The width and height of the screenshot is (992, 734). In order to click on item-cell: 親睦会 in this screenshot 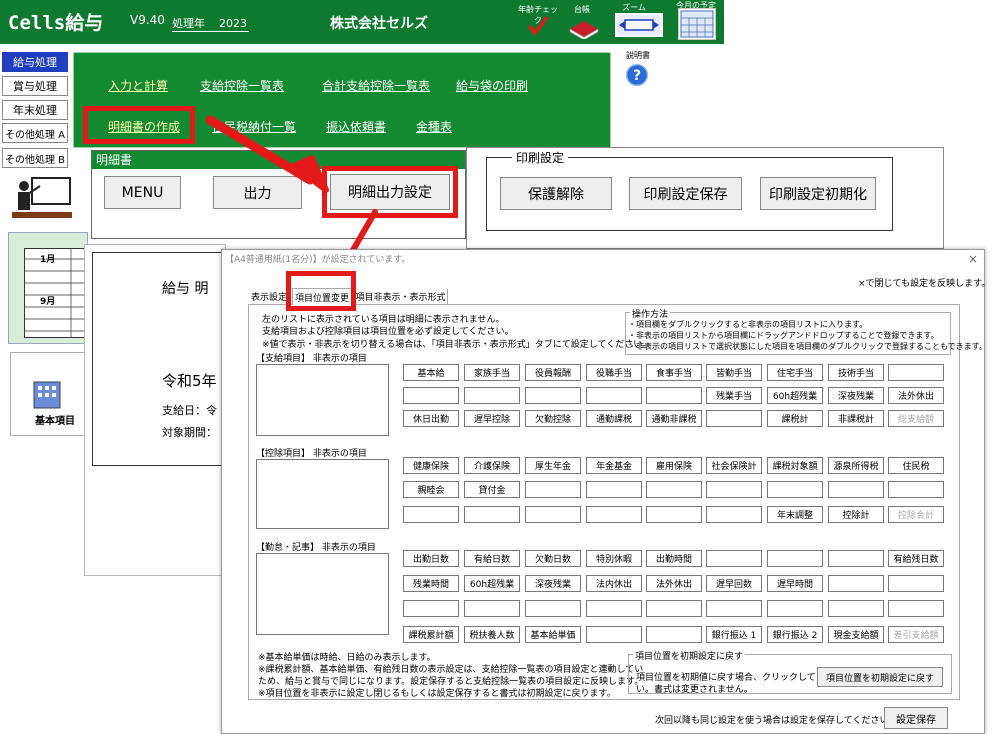, I will do `click(431, 489)`.